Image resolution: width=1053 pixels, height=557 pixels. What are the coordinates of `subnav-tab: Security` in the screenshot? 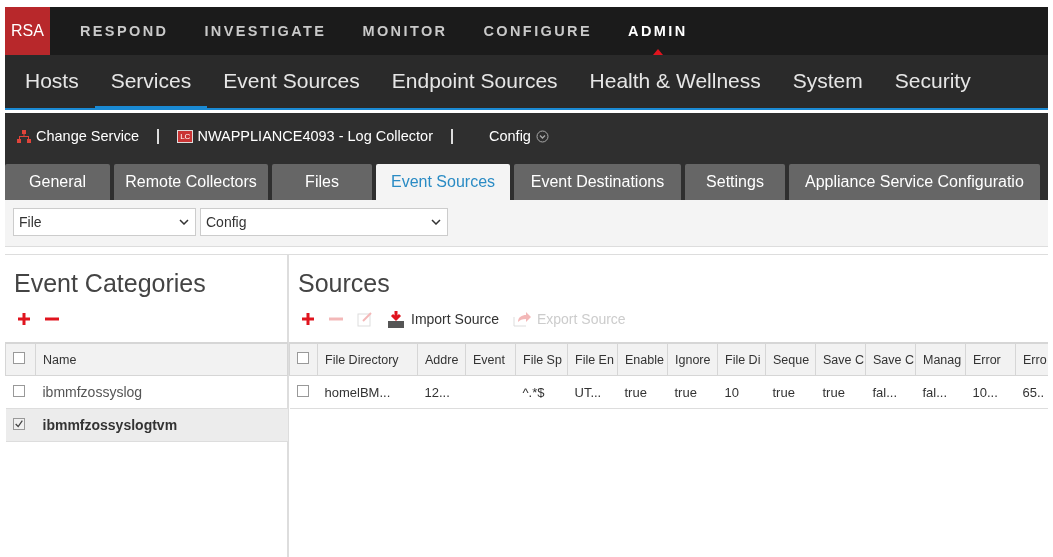 It's located at (932, 82).